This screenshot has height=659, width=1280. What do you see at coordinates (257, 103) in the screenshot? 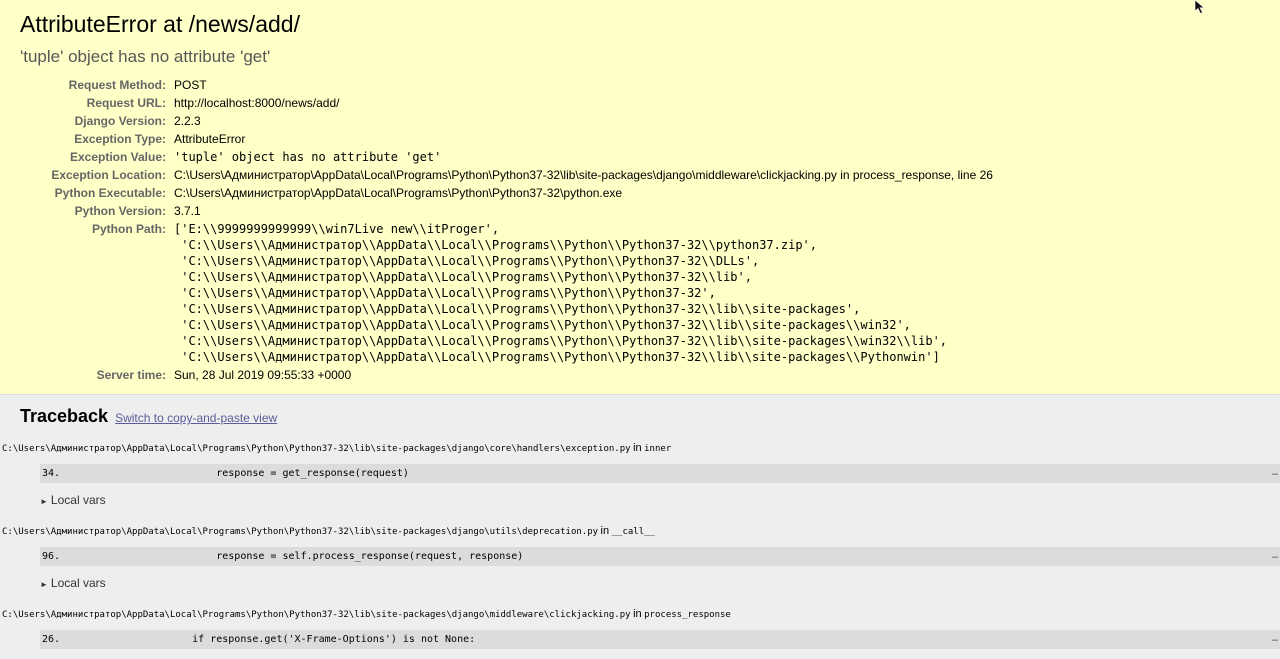
I see `meta-value: http://localhost:8000/news/add/` at bounding box center [257, 103].